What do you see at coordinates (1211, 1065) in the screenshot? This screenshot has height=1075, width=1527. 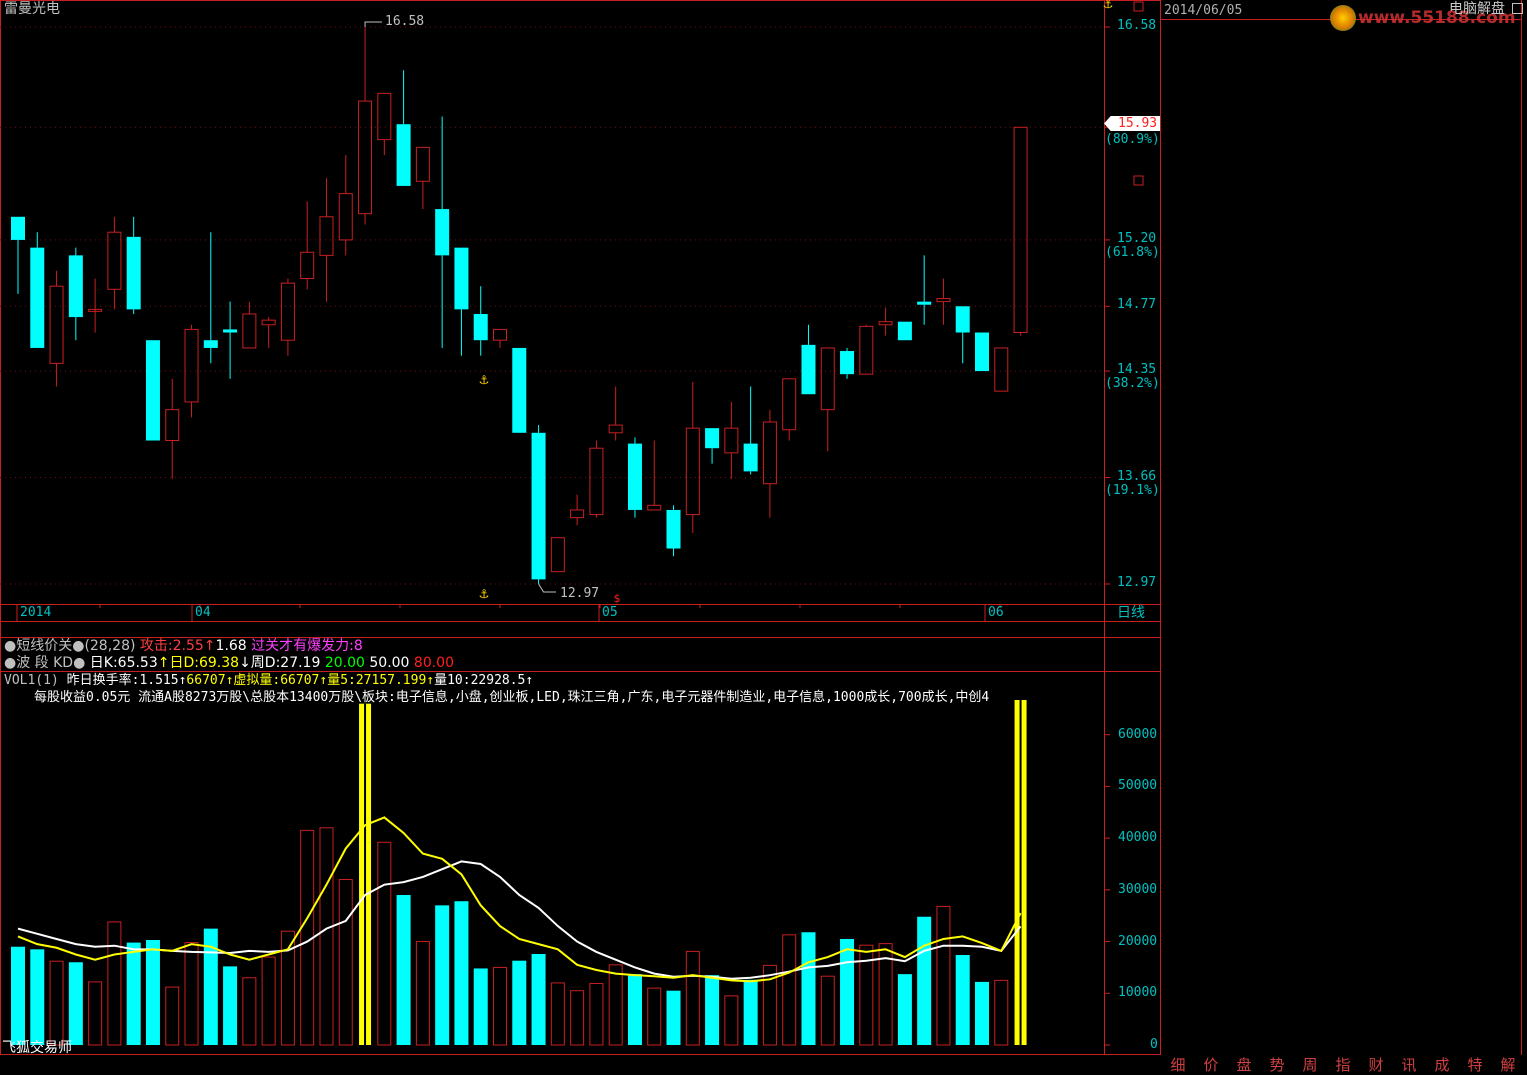 I see `bottom-tab: 价` at bounding box center [1211, 1065].